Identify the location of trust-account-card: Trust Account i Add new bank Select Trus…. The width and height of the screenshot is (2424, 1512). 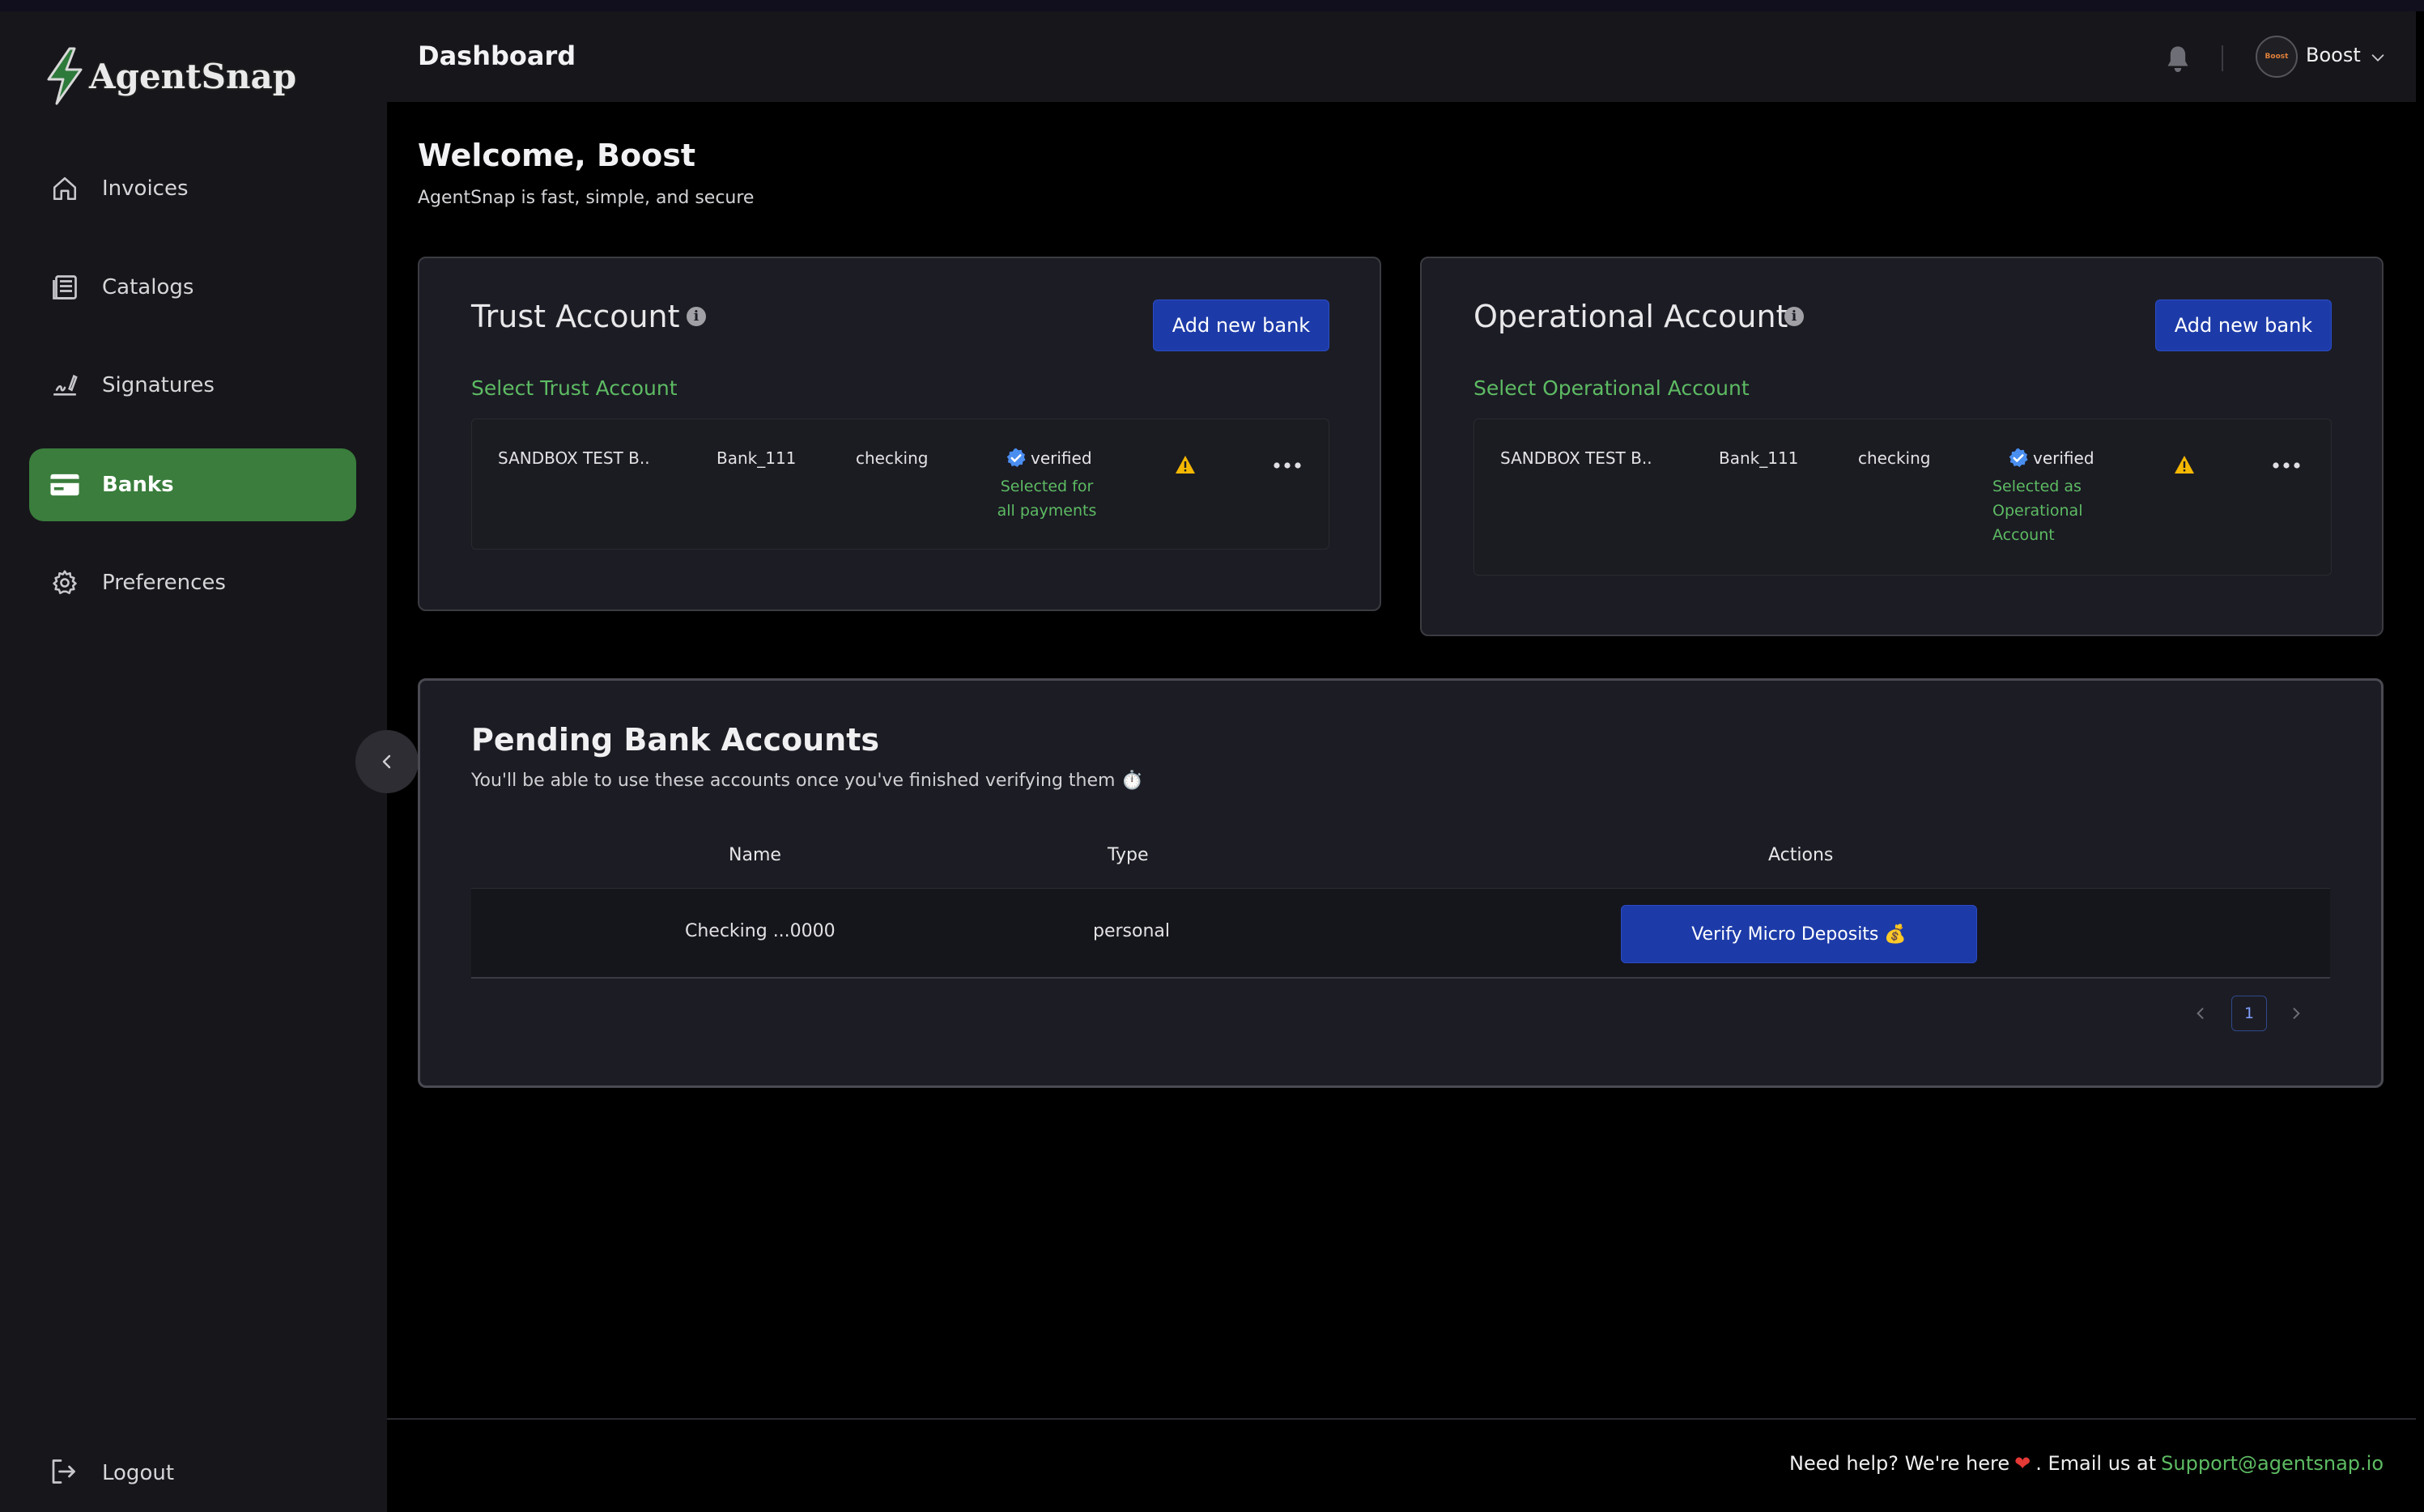
(899, 434).